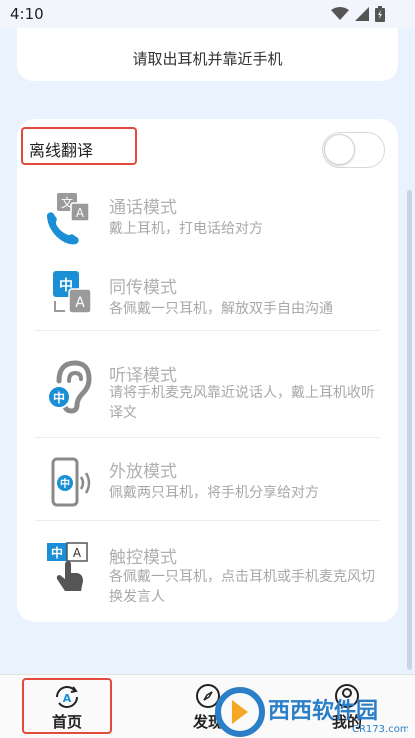 The image size is (415, 738). I want to click on mode-touch: 中 A 触控模式 各佩戴一只耳机，点击耳机或手机麦克风切换发言人, so click(207, 576).